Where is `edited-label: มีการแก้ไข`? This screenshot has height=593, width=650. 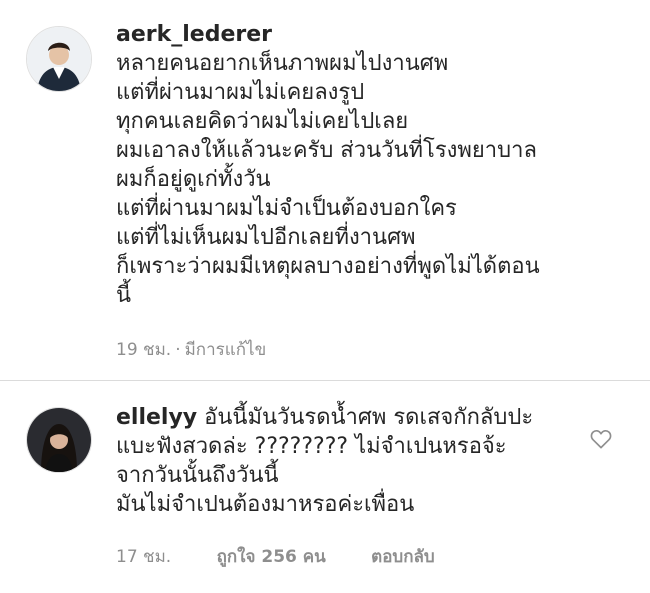 edited-label: มีการแก้ไข is located at coordinates (225, 350).